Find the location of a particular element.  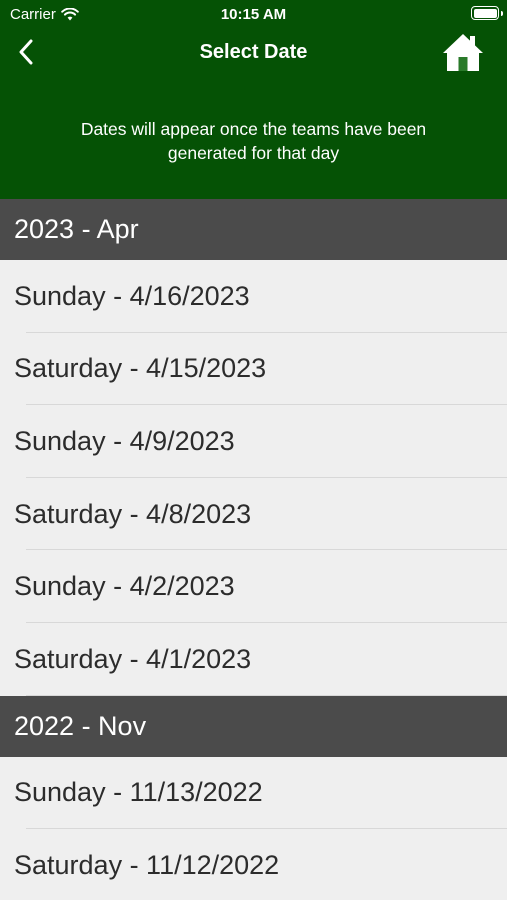

date-label: Sunday - 4/9/2023 is located at coordinates (124, 440).